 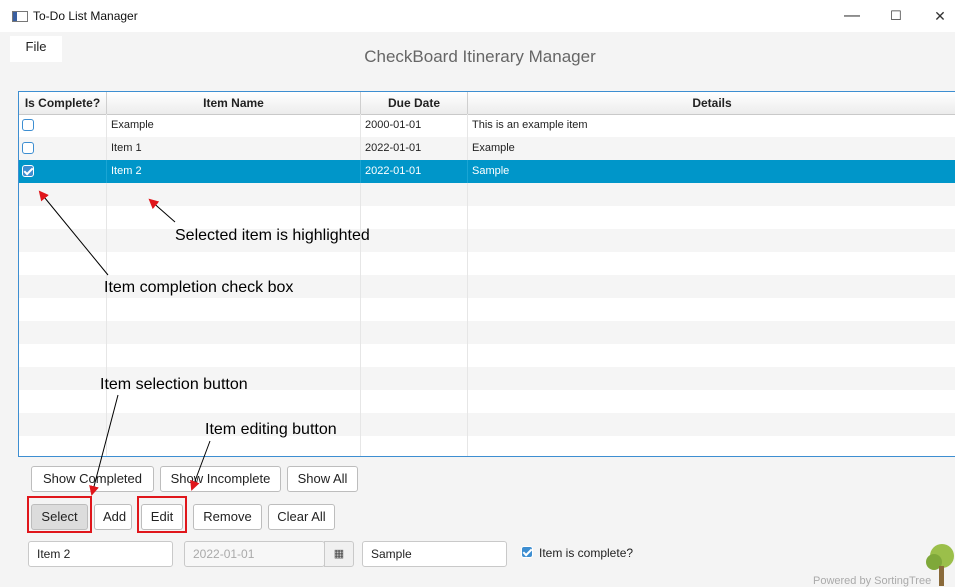 I want to click on table-row: Item 1 2022-01-01 Example, so click(x=487, y=148).